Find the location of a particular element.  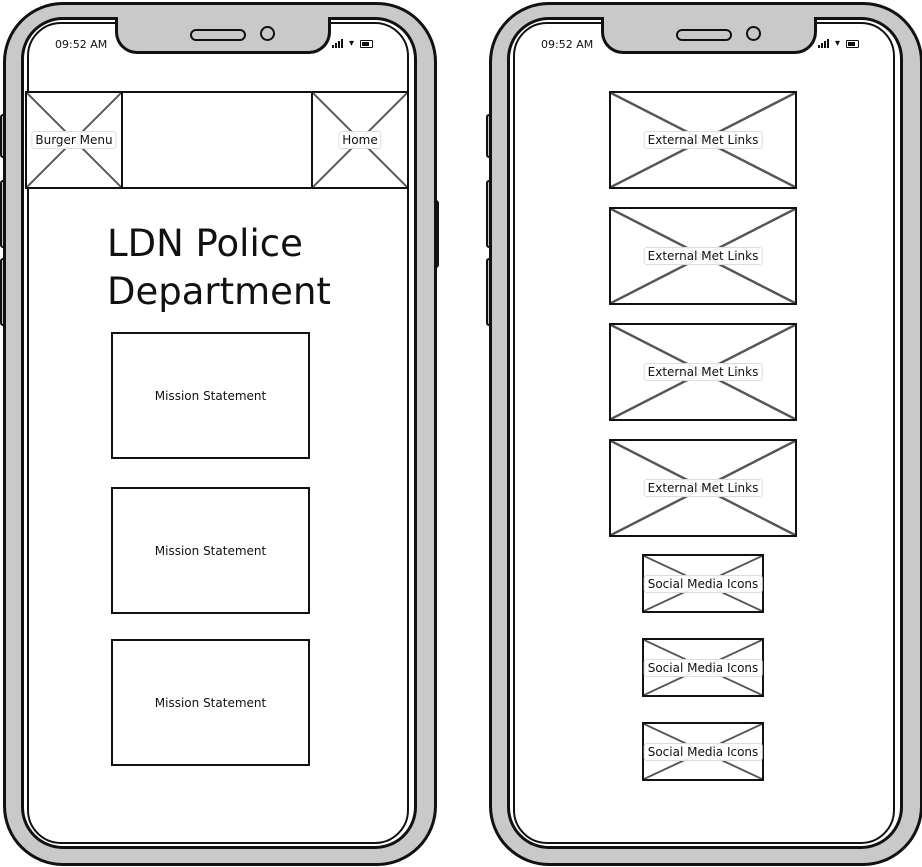

home-placeholder: Home is located at coordinates (360, 140).